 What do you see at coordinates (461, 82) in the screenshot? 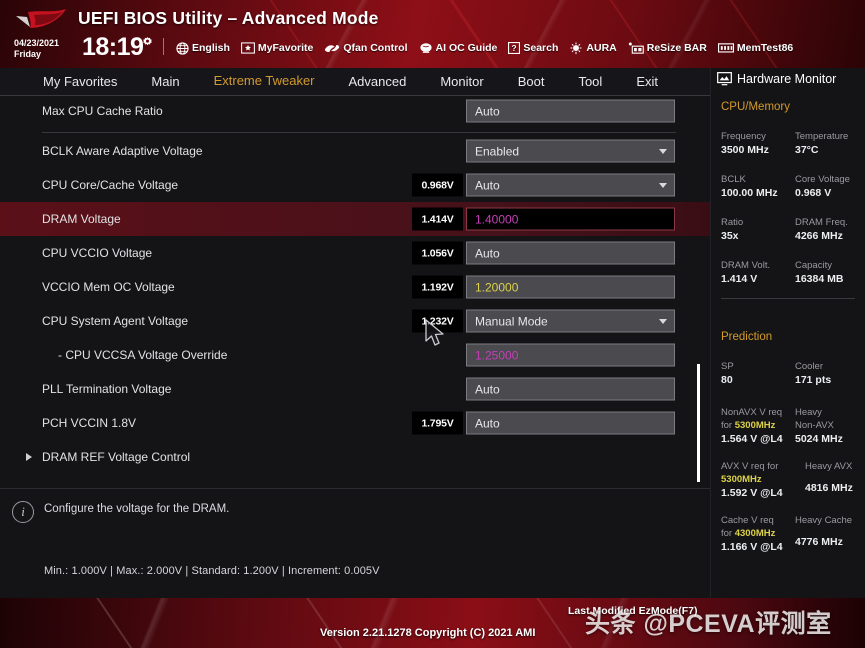
I see `tab-monitor: Monitor` at bounding box center [461, 82].